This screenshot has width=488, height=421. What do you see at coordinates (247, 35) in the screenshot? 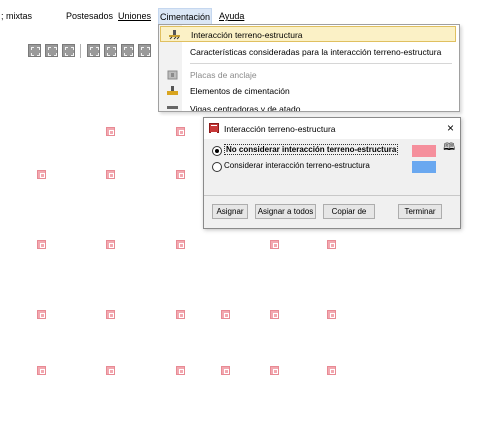
I see `menu-item-label: Interacción terreno-estructura` at bounding box center [247, 35].